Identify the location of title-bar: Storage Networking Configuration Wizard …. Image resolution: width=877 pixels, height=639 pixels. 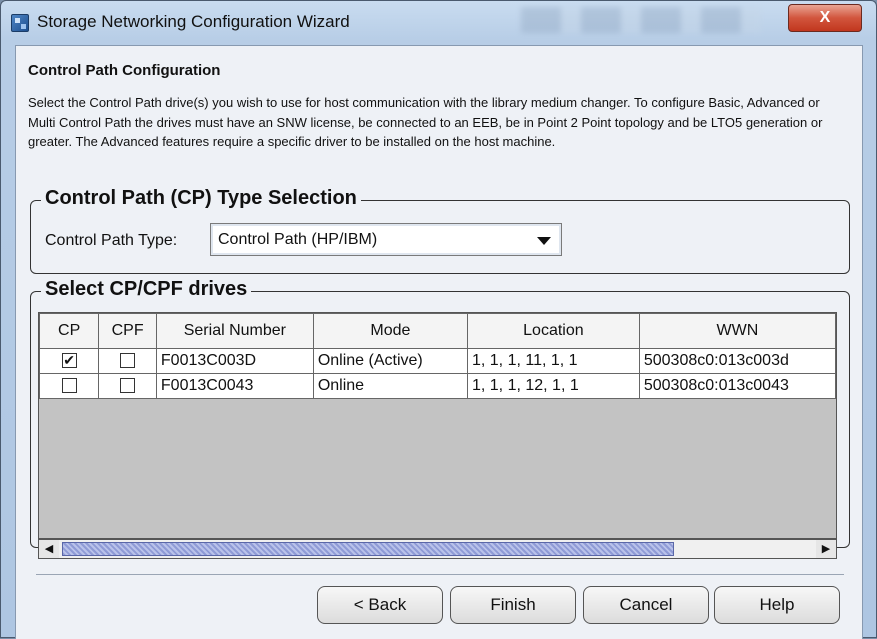
(438, 23).